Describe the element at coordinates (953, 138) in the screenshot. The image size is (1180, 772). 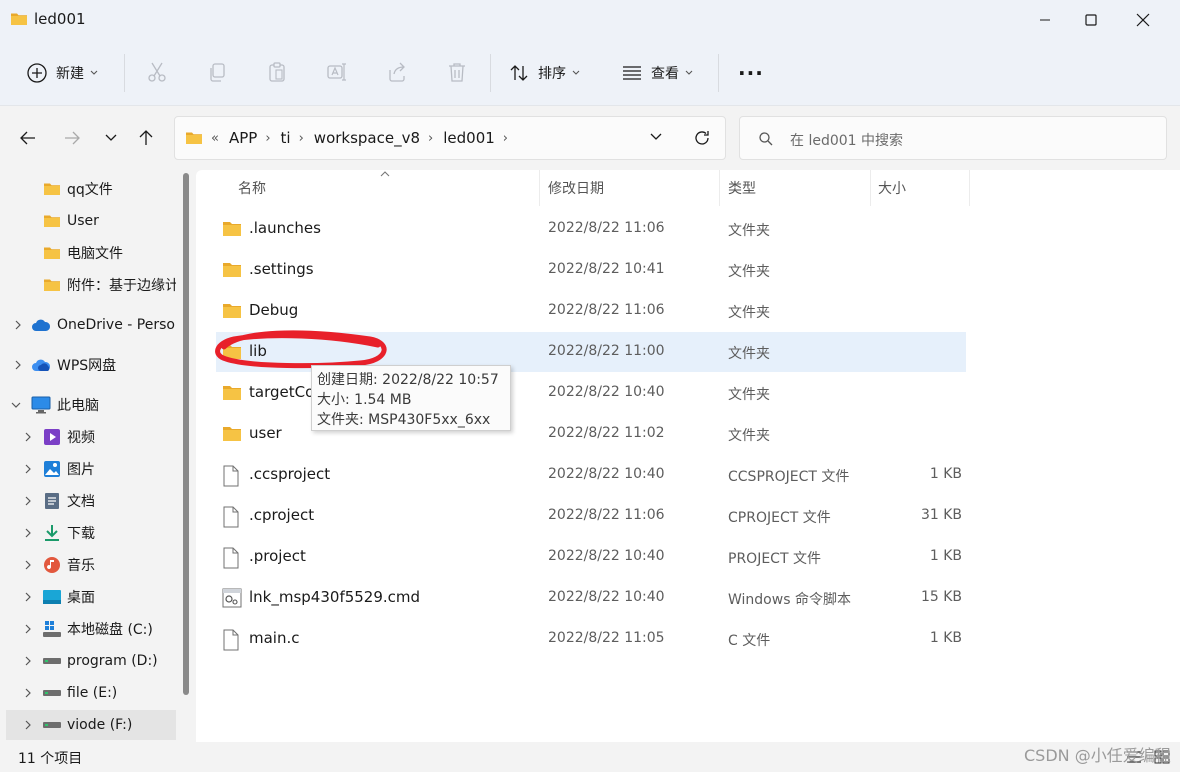
I see `search-box: 在 led001 中搜索` at that location.